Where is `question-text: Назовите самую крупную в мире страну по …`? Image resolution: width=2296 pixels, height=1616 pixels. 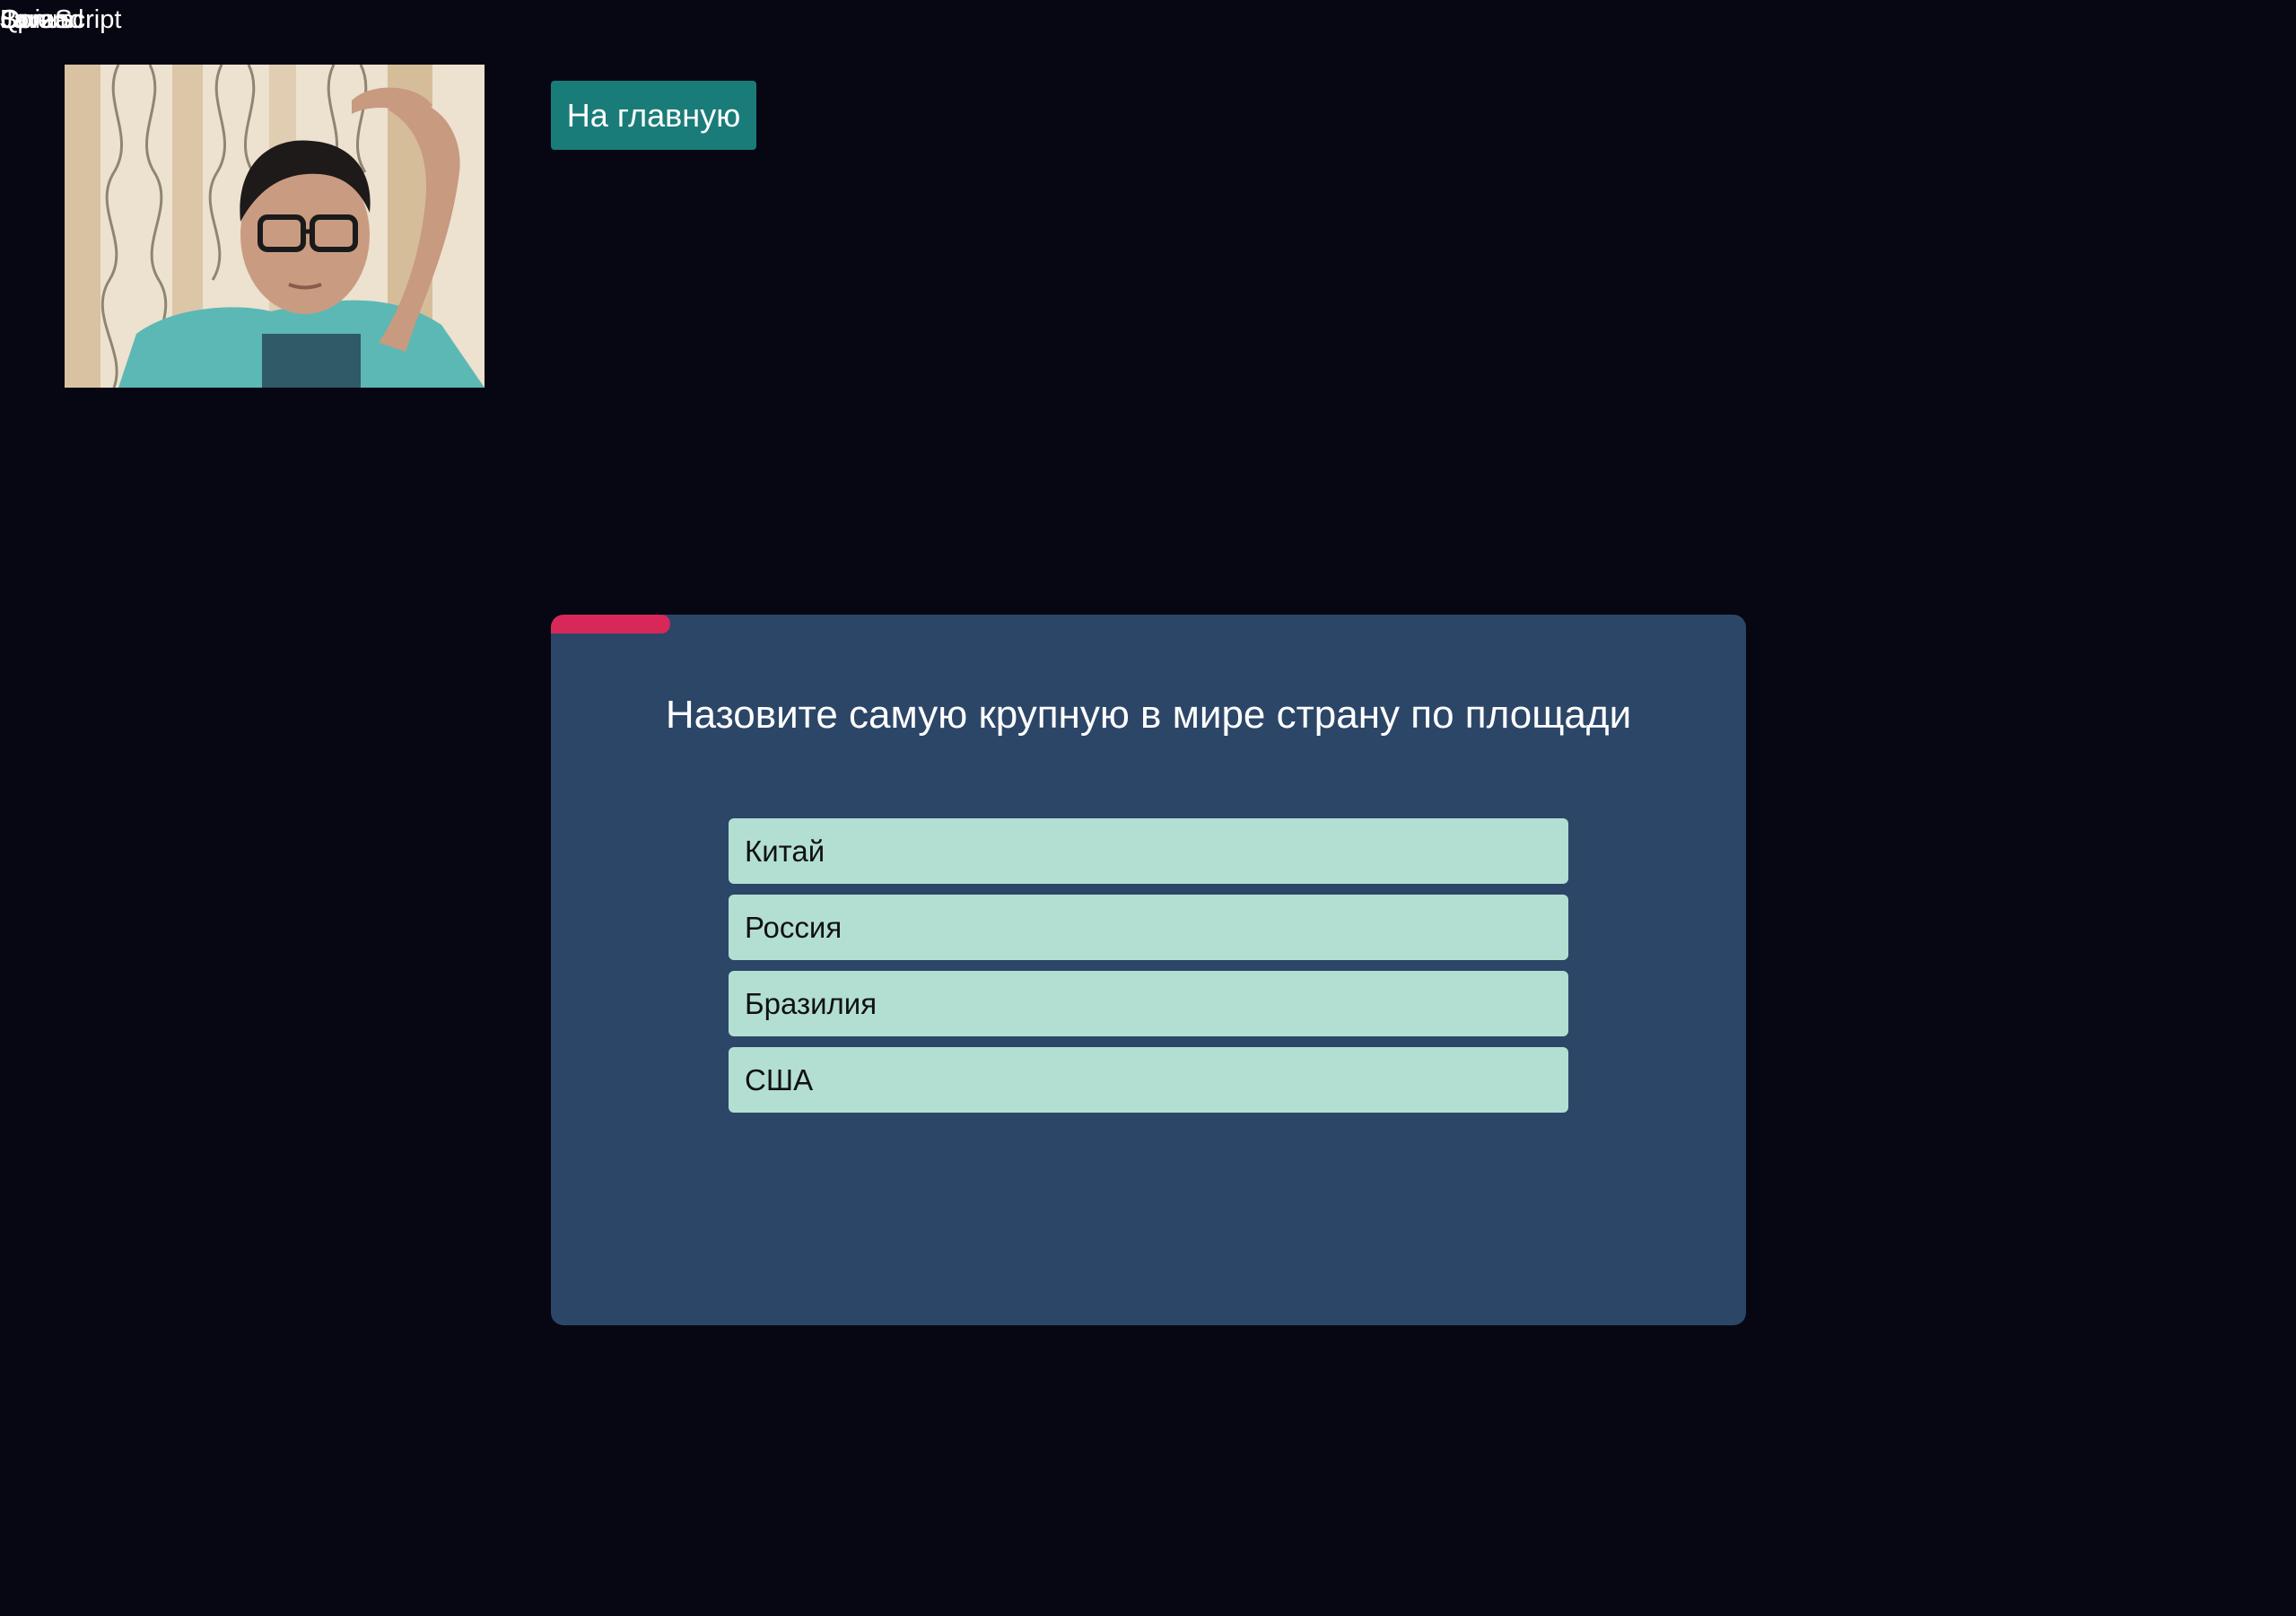 question-text: Назовите самую крупную в мире страну по … is located at coordinates (1148, 715).